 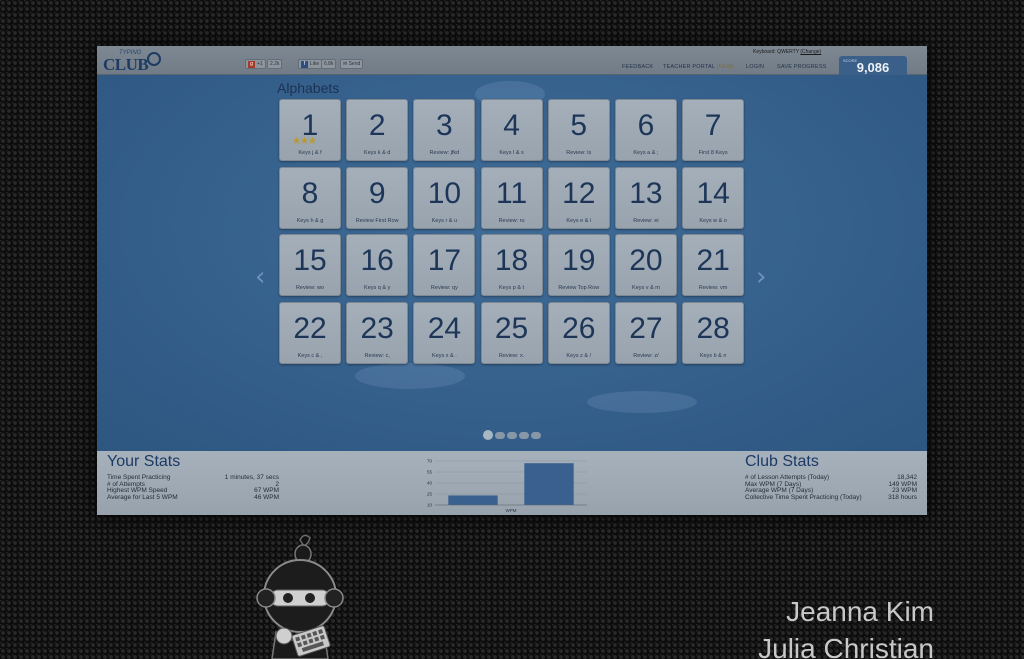 What do you see at coordinates (646, 153) in the screenshot?
I see `lesson-label: Keys a & ;` at bounding box center [646, 153].